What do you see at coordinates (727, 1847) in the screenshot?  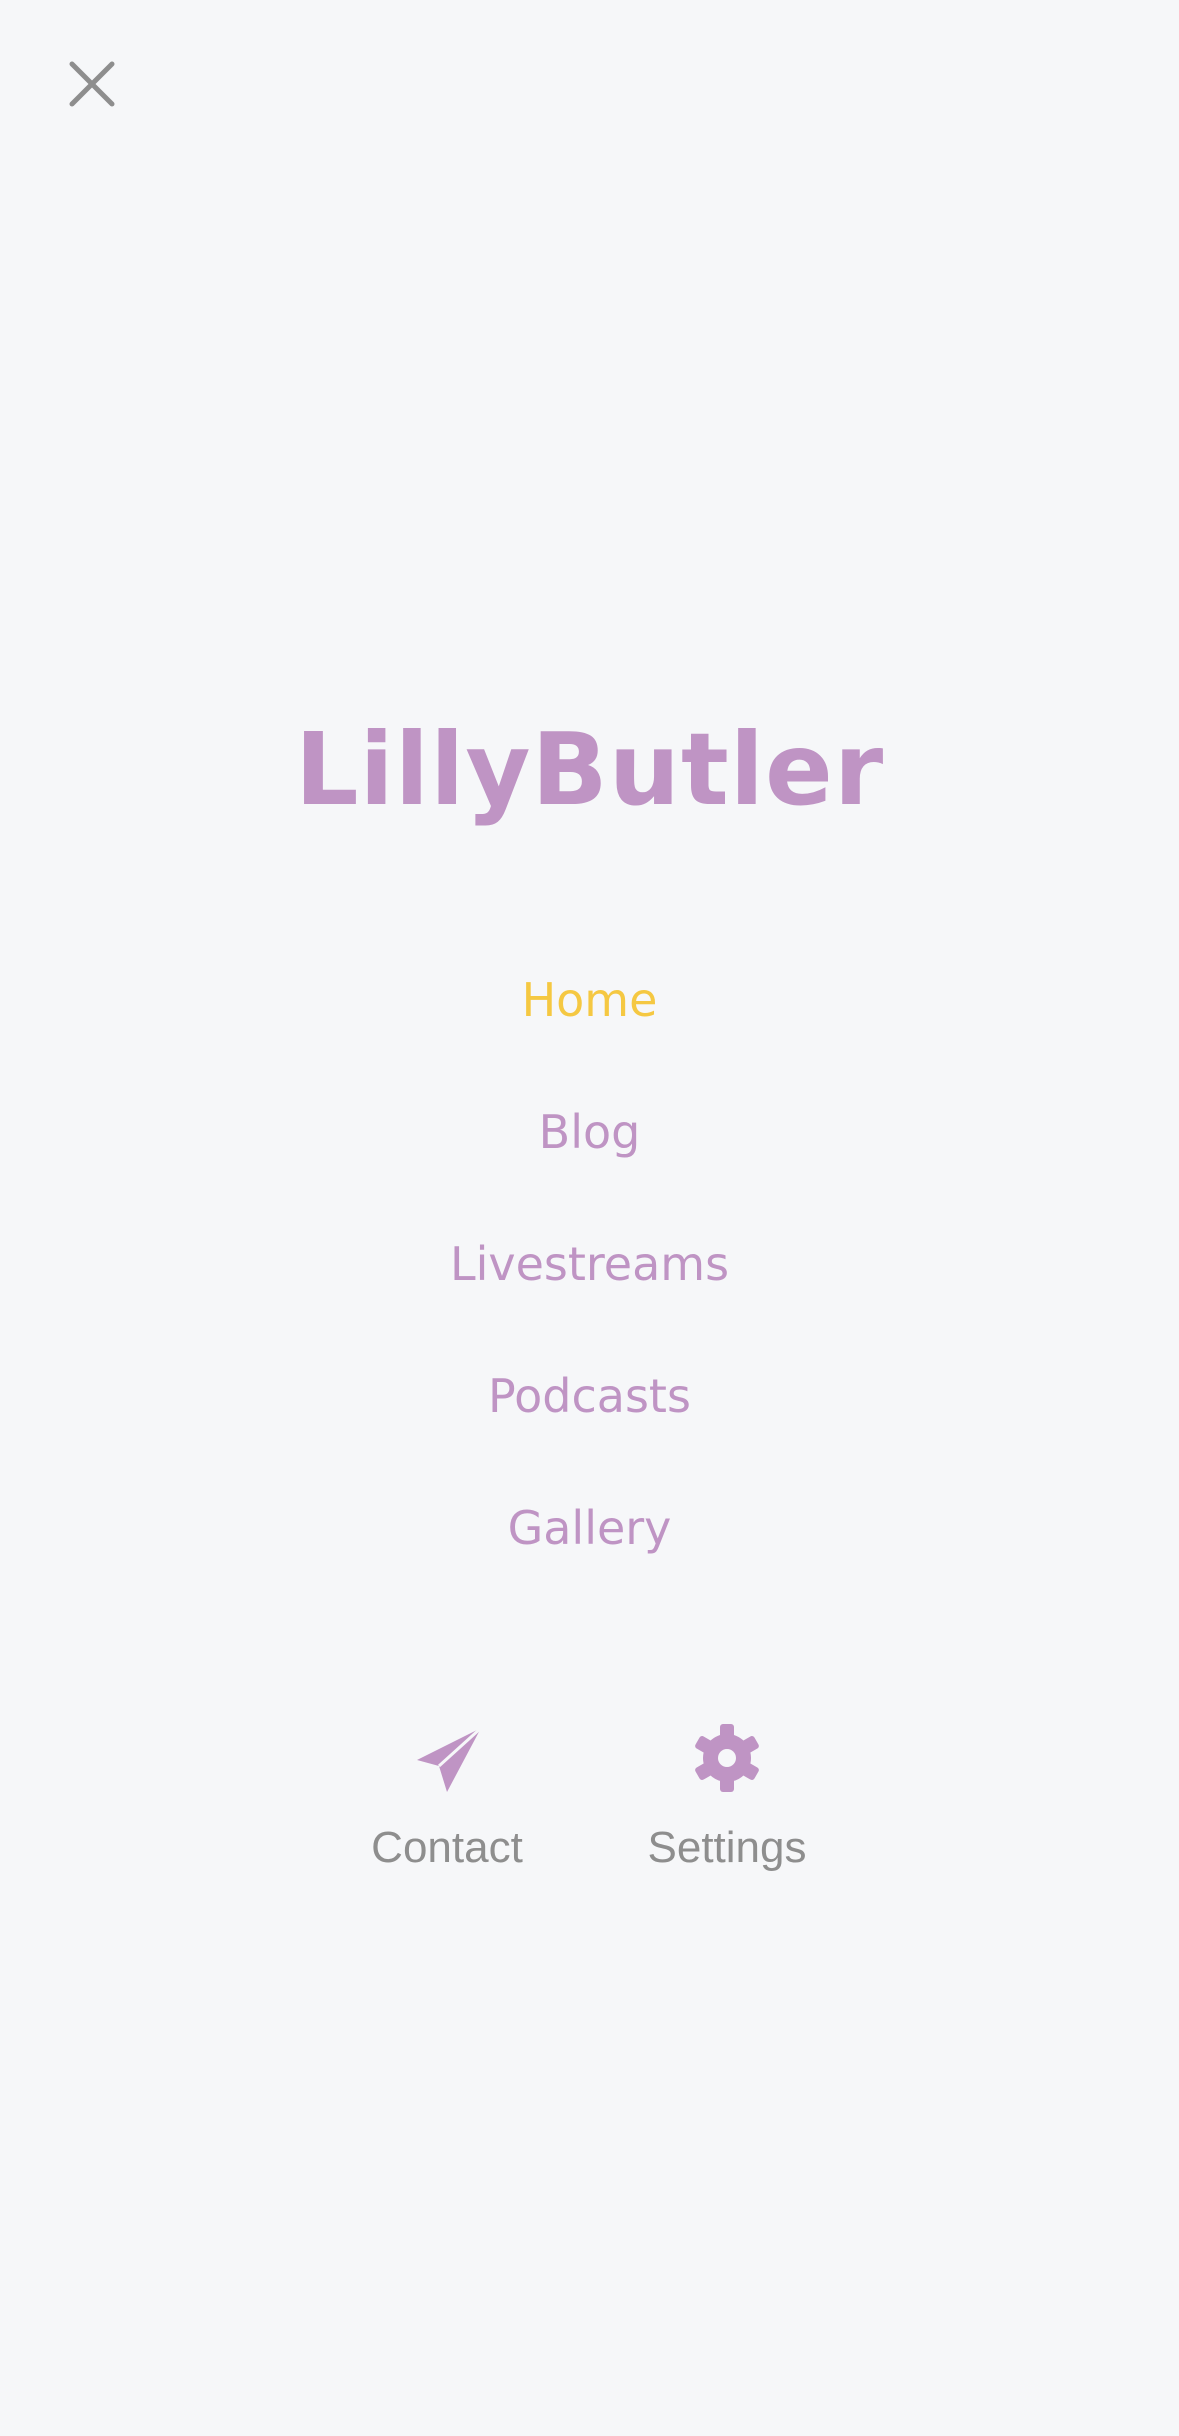 I see `settings-label: Settings` at bounding box center [727, 1847].